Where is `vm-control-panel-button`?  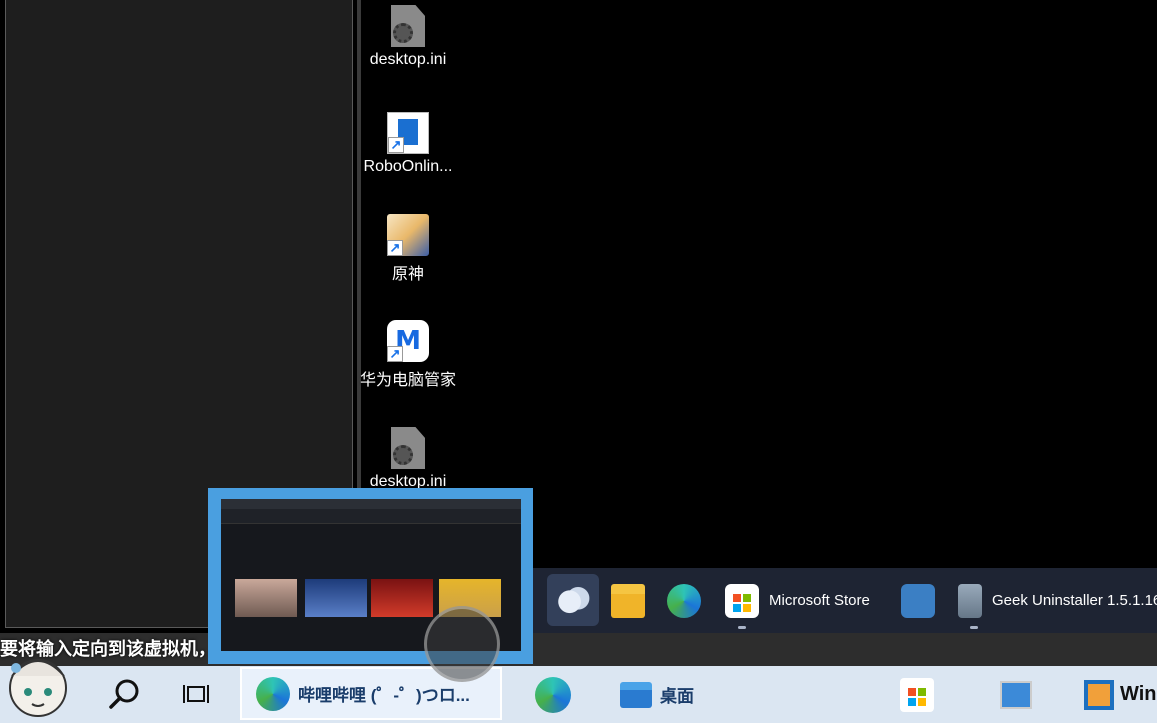
vm-control-panel-button is located at coordinates (918, 600).